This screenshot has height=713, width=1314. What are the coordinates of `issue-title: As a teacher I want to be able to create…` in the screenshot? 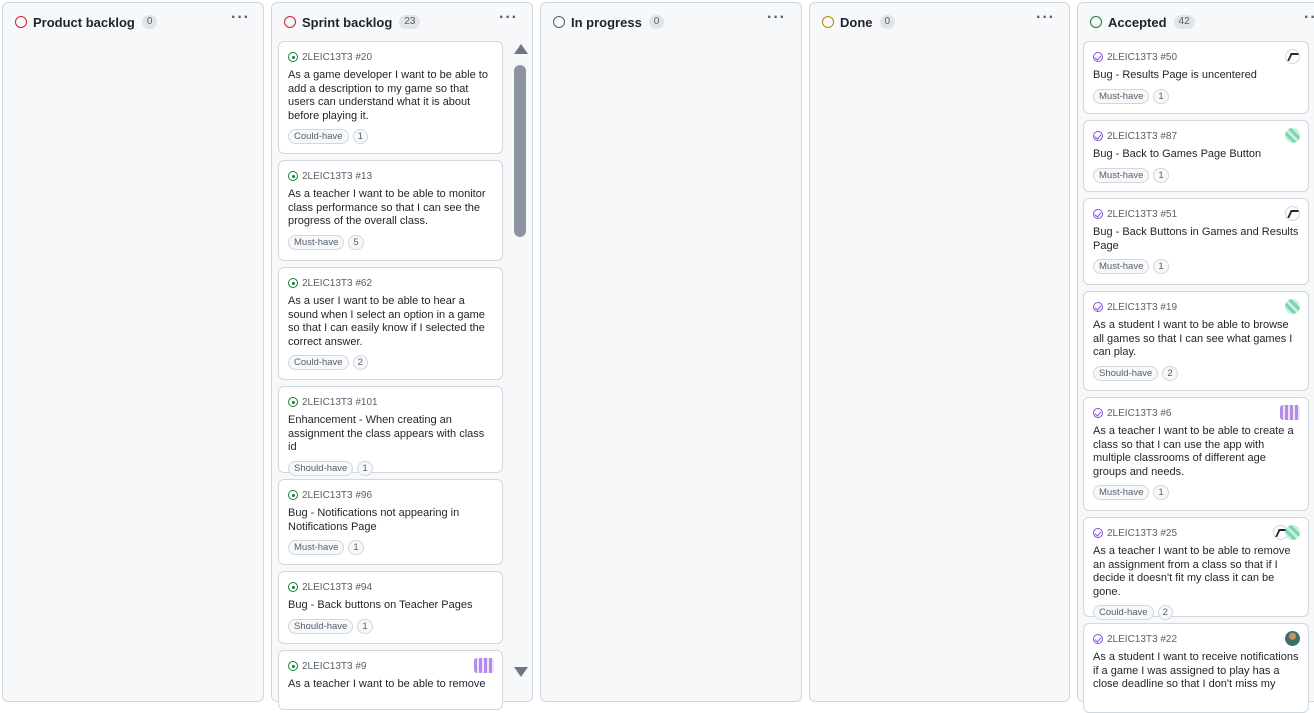 It's located at (1196, 452).